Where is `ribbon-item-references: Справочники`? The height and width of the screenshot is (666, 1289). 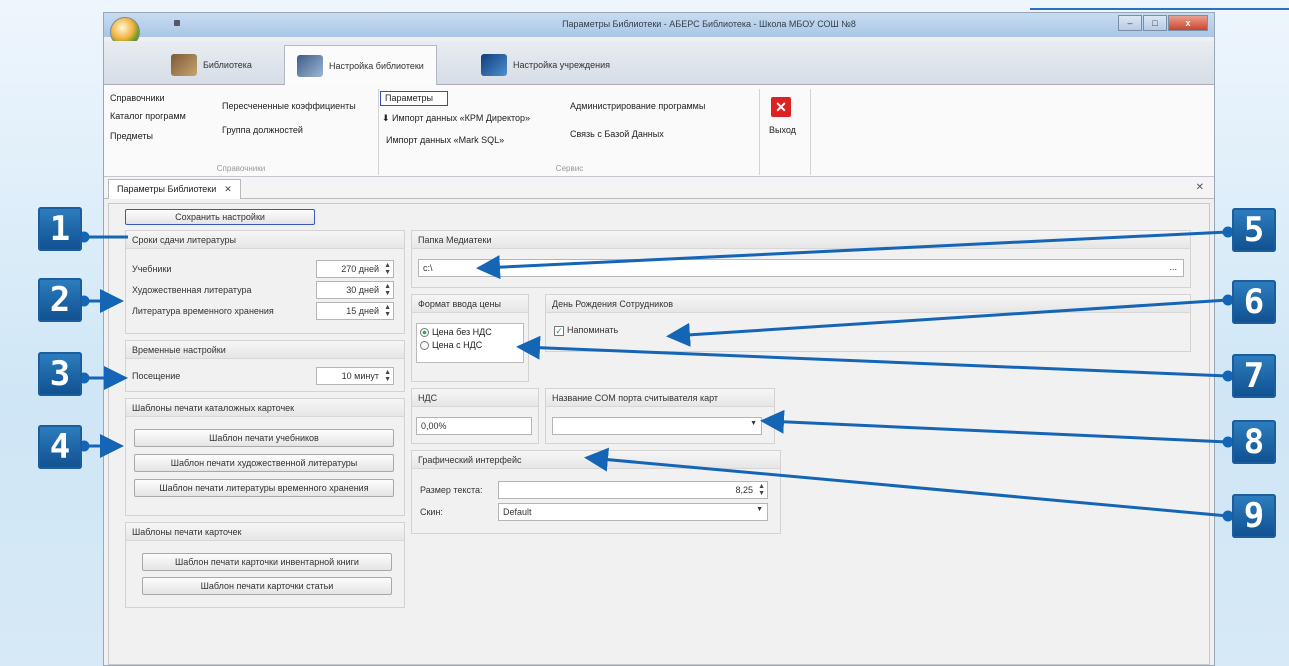 ribbon-item-references: Справочники is located at coordinates (137, 98).